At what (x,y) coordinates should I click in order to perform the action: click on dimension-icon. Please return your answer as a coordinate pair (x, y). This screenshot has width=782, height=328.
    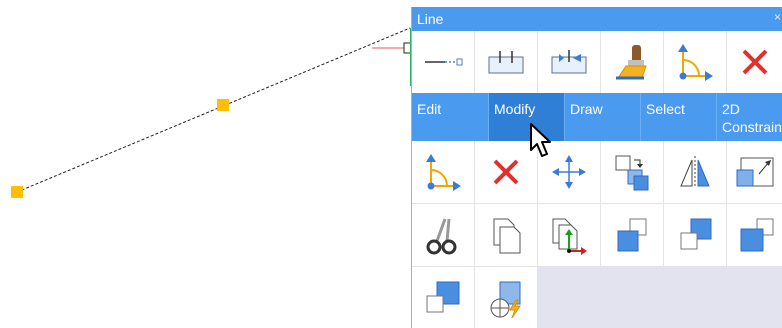
    Looking at the image, I should click on (506, 62).